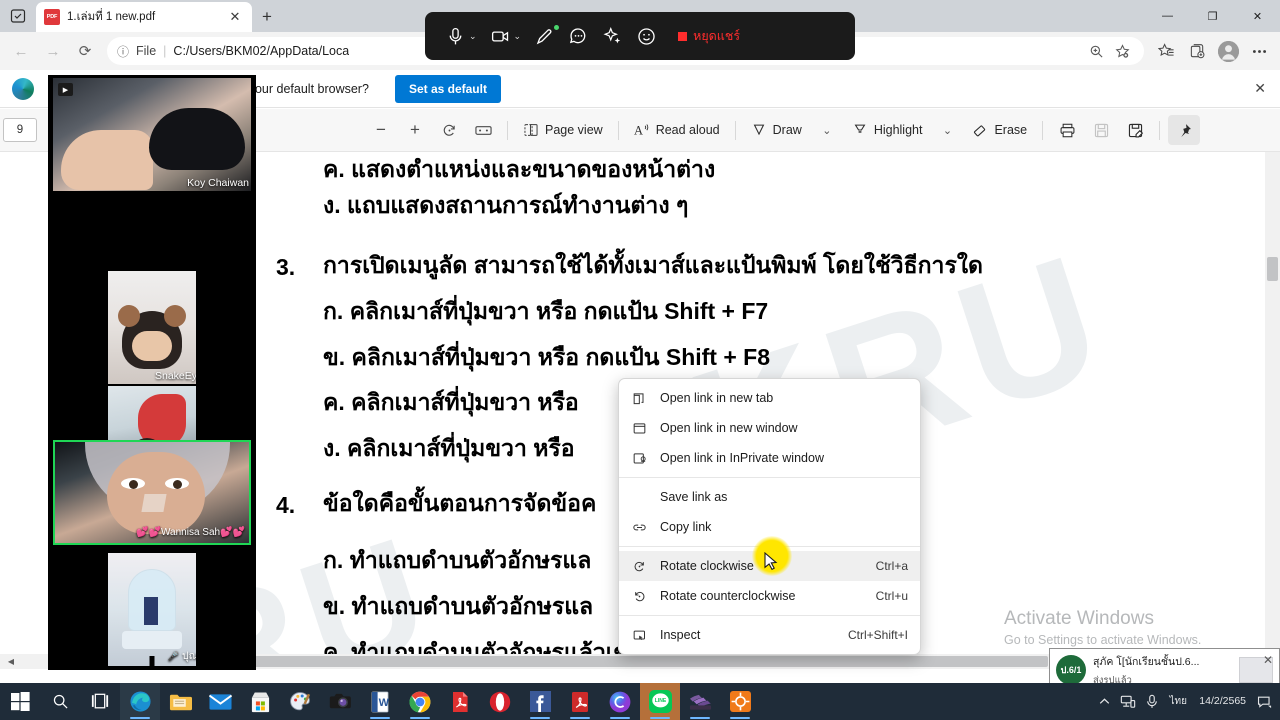 The width and height of the screenshot is (1280, 720). I want to click on c-app-icon, so click(620, 701).